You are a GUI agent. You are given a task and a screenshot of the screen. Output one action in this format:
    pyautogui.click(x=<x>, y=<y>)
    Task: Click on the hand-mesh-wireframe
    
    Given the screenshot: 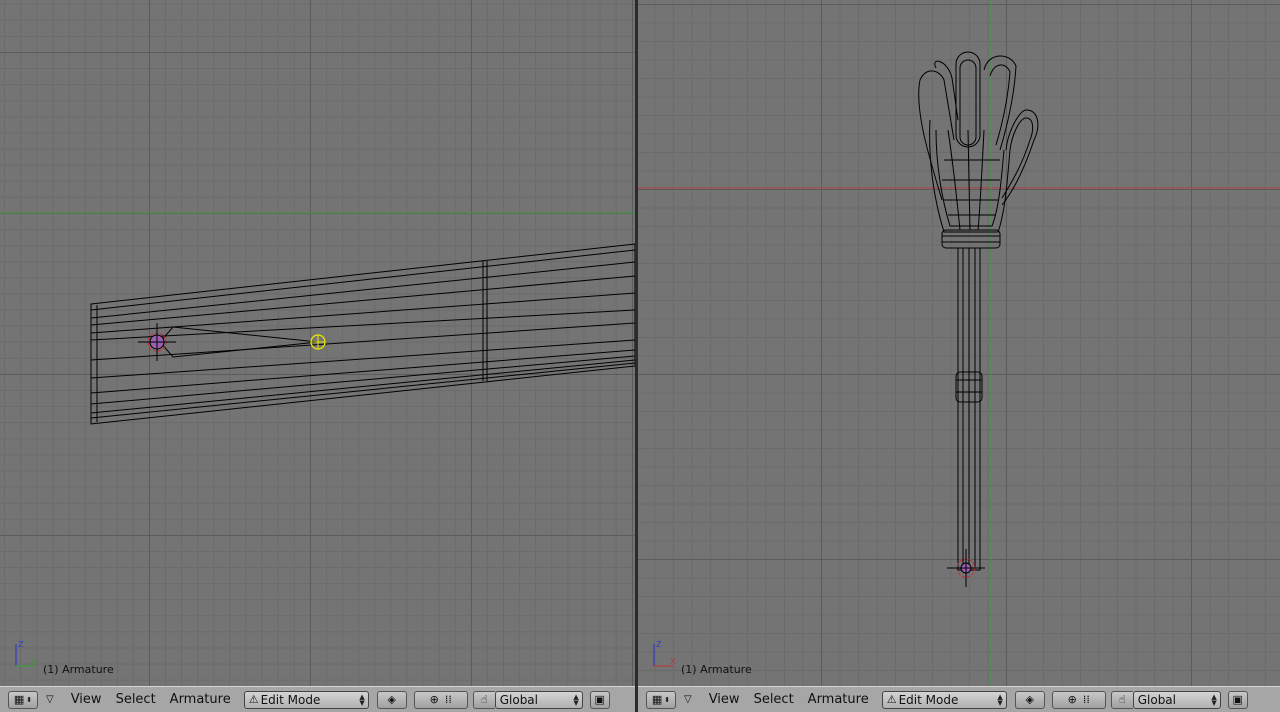 What is the action you would take?
    pyautogui.click(x=978, y=311)
    